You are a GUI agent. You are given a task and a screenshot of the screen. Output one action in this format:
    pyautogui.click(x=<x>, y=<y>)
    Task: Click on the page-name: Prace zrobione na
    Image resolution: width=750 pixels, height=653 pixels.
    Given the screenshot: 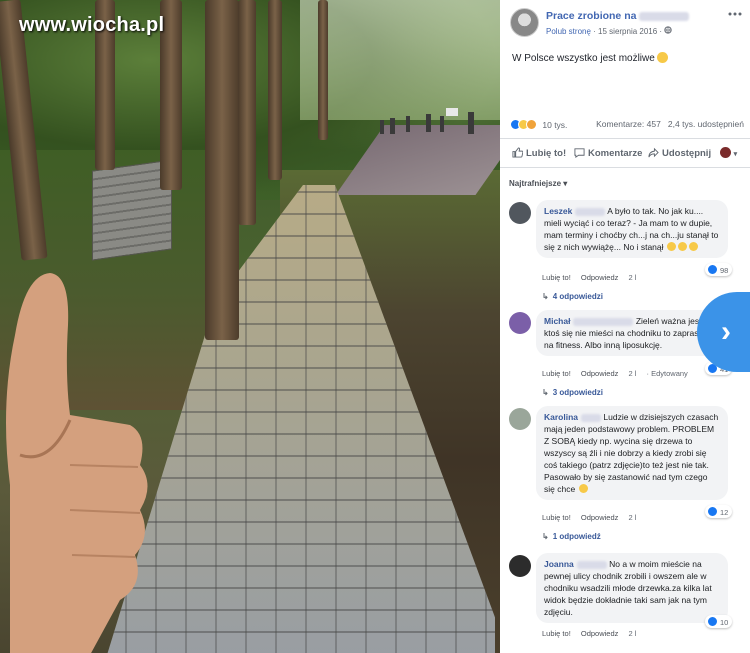 What is the action you would take?
    pyautogui.click(x=618, y=16)
    